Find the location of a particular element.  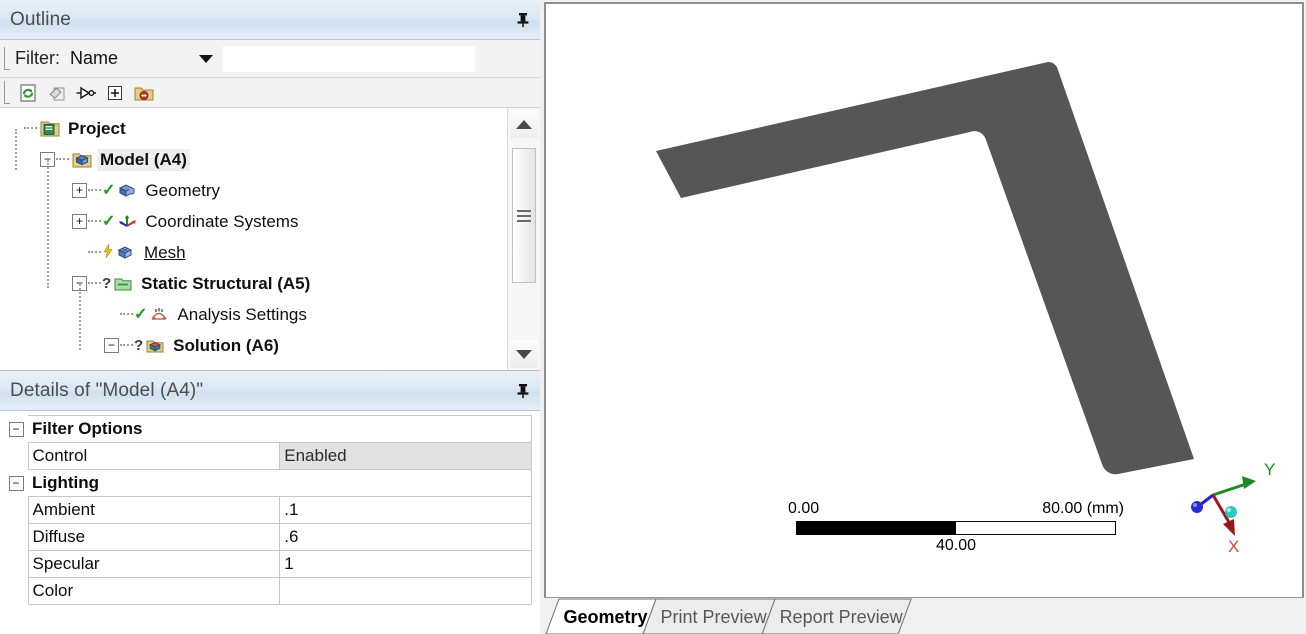

viewport-tab-report-preview: Report Preview is located at coordinates (836, 616).